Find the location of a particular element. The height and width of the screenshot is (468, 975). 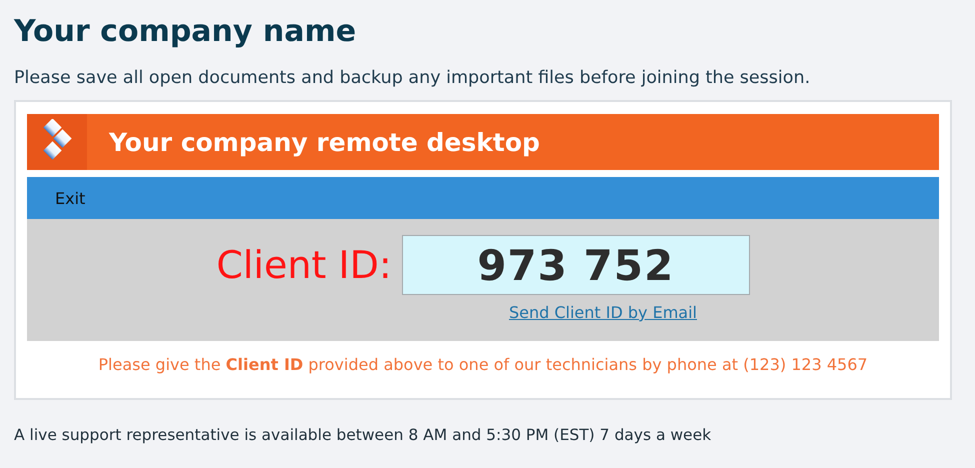

client-id-label: Client ID: is located at coordinates (304, 265).